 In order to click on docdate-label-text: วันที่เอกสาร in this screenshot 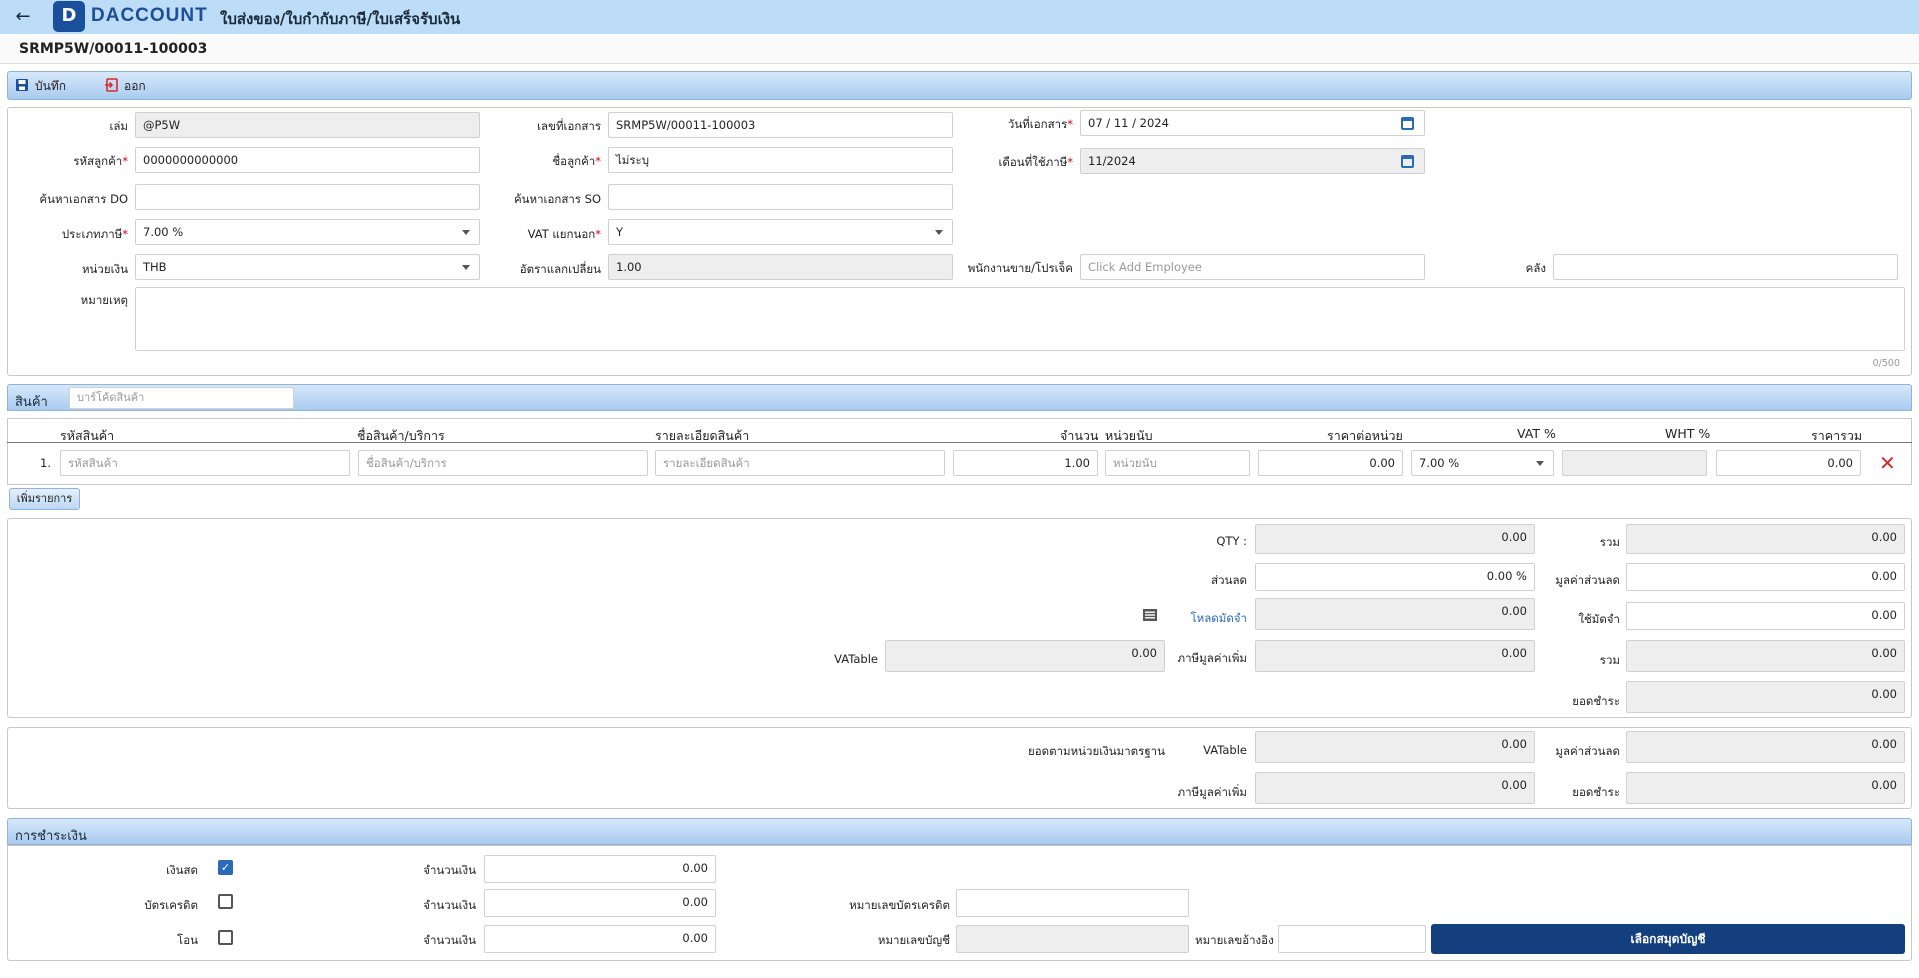, I will do `click(1037, 124)`.